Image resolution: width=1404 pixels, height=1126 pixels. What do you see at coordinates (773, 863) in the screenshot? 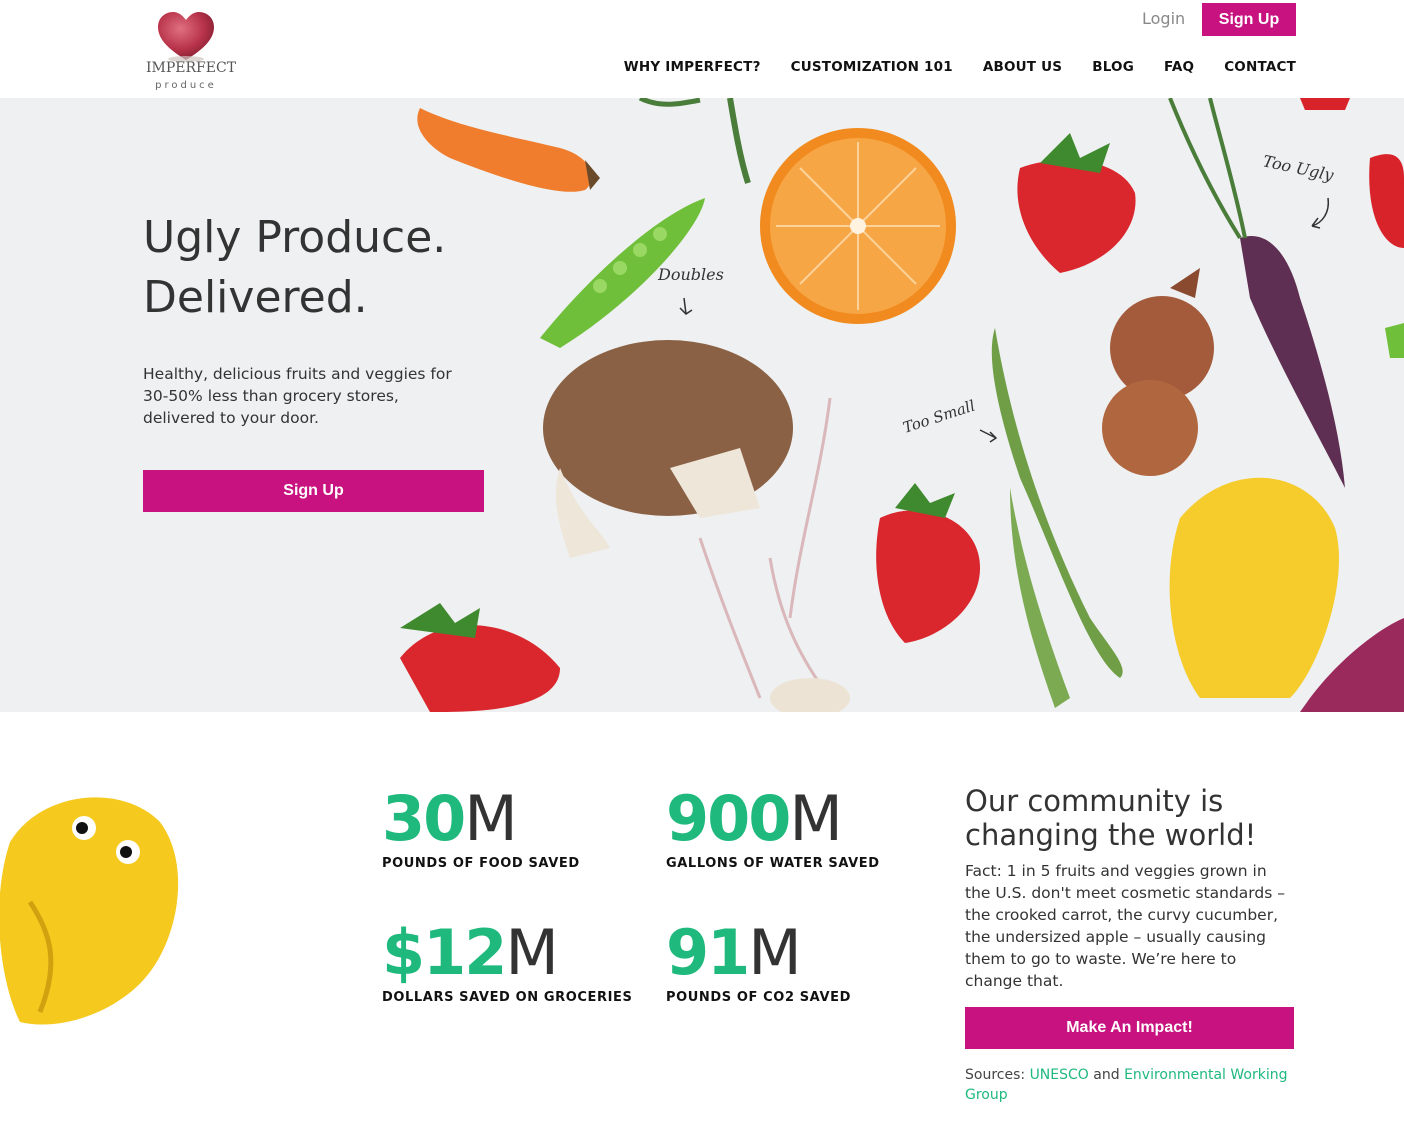
I see `stat-label: GALLONS OF WATER SAVED` at bounding box center [773, 863].